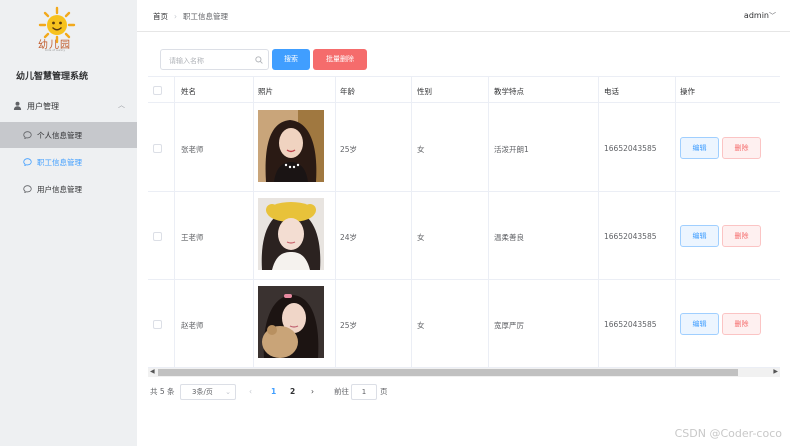 The height and width of the screenshot is (446, 790). What do you see at coordinates (55, 50) in the screenshot?
I see `logo-subtext: Kids of sunny` at bounding box center [55, 50].